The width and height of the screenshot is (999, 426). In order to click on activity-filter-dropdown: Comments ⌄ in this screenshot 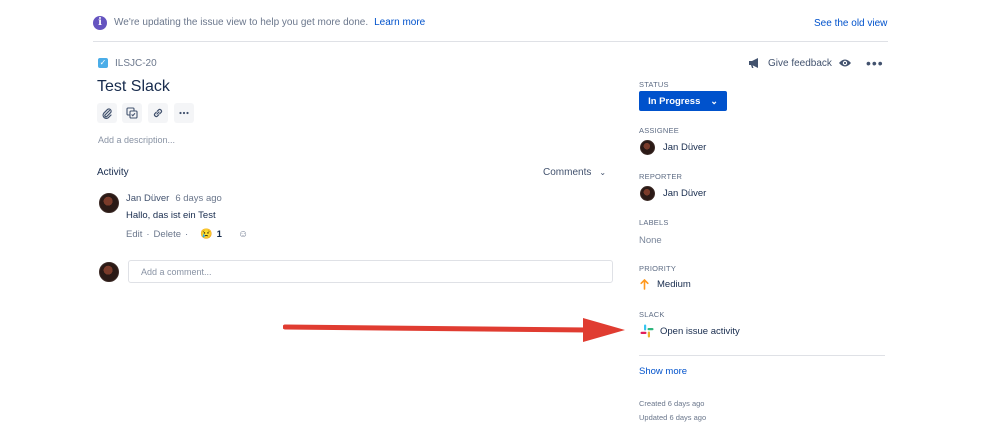, I will do `click(574, 172)`.